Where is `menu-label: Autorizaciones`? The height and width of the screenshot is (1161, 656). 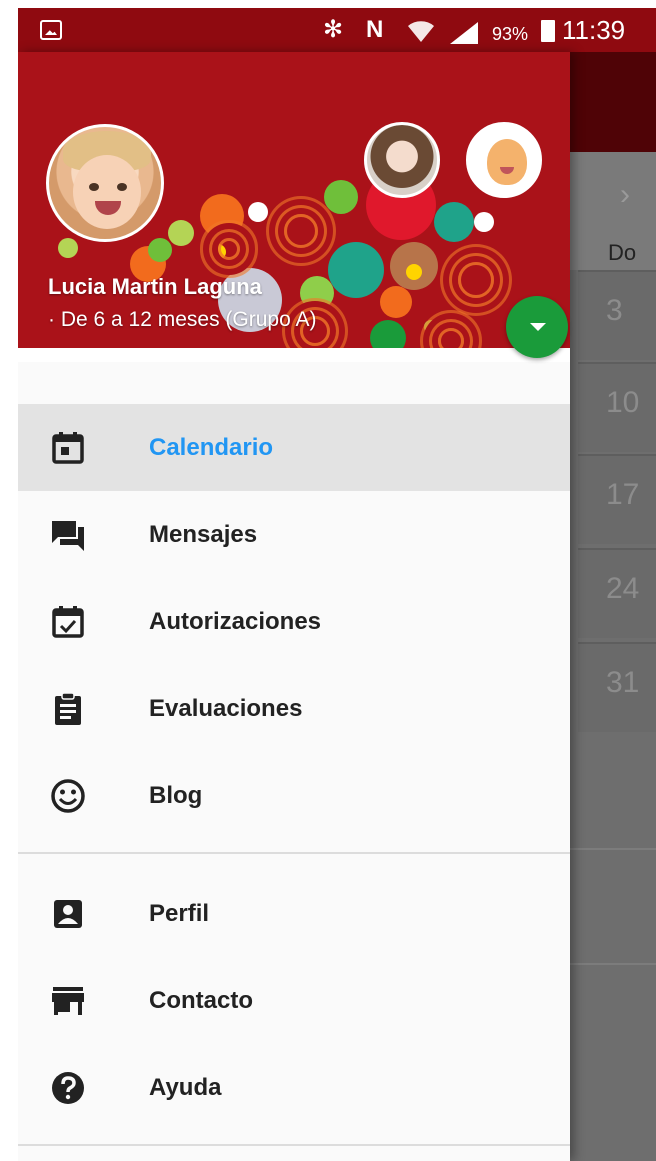 menu-label: Autorizaciones is located at coordinates (235, 621).